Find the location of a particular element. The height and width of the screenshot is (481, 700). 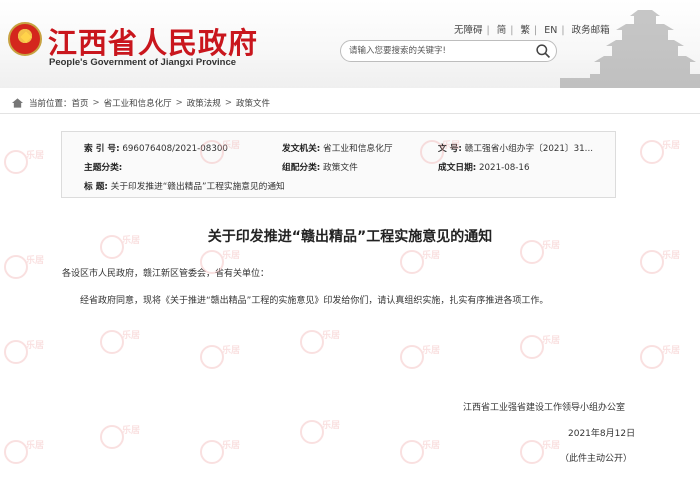

article-title: 关于印发推进“赣出精品”工程实施意见的通知 is located at coordinates (350, 237).